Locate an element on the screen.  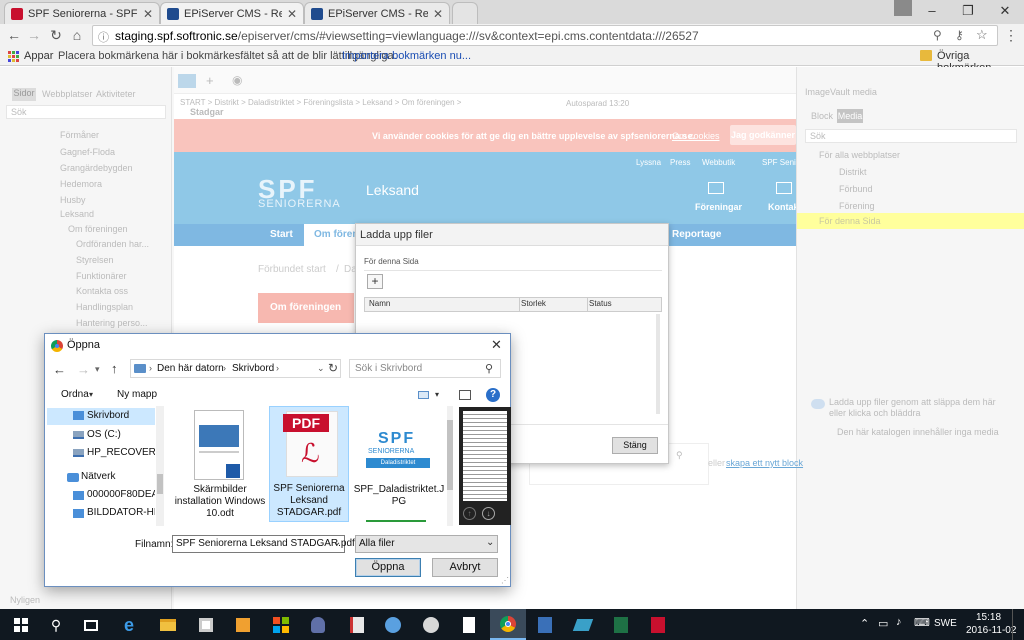
user-profile-icon is located at coordinates (903, 8).